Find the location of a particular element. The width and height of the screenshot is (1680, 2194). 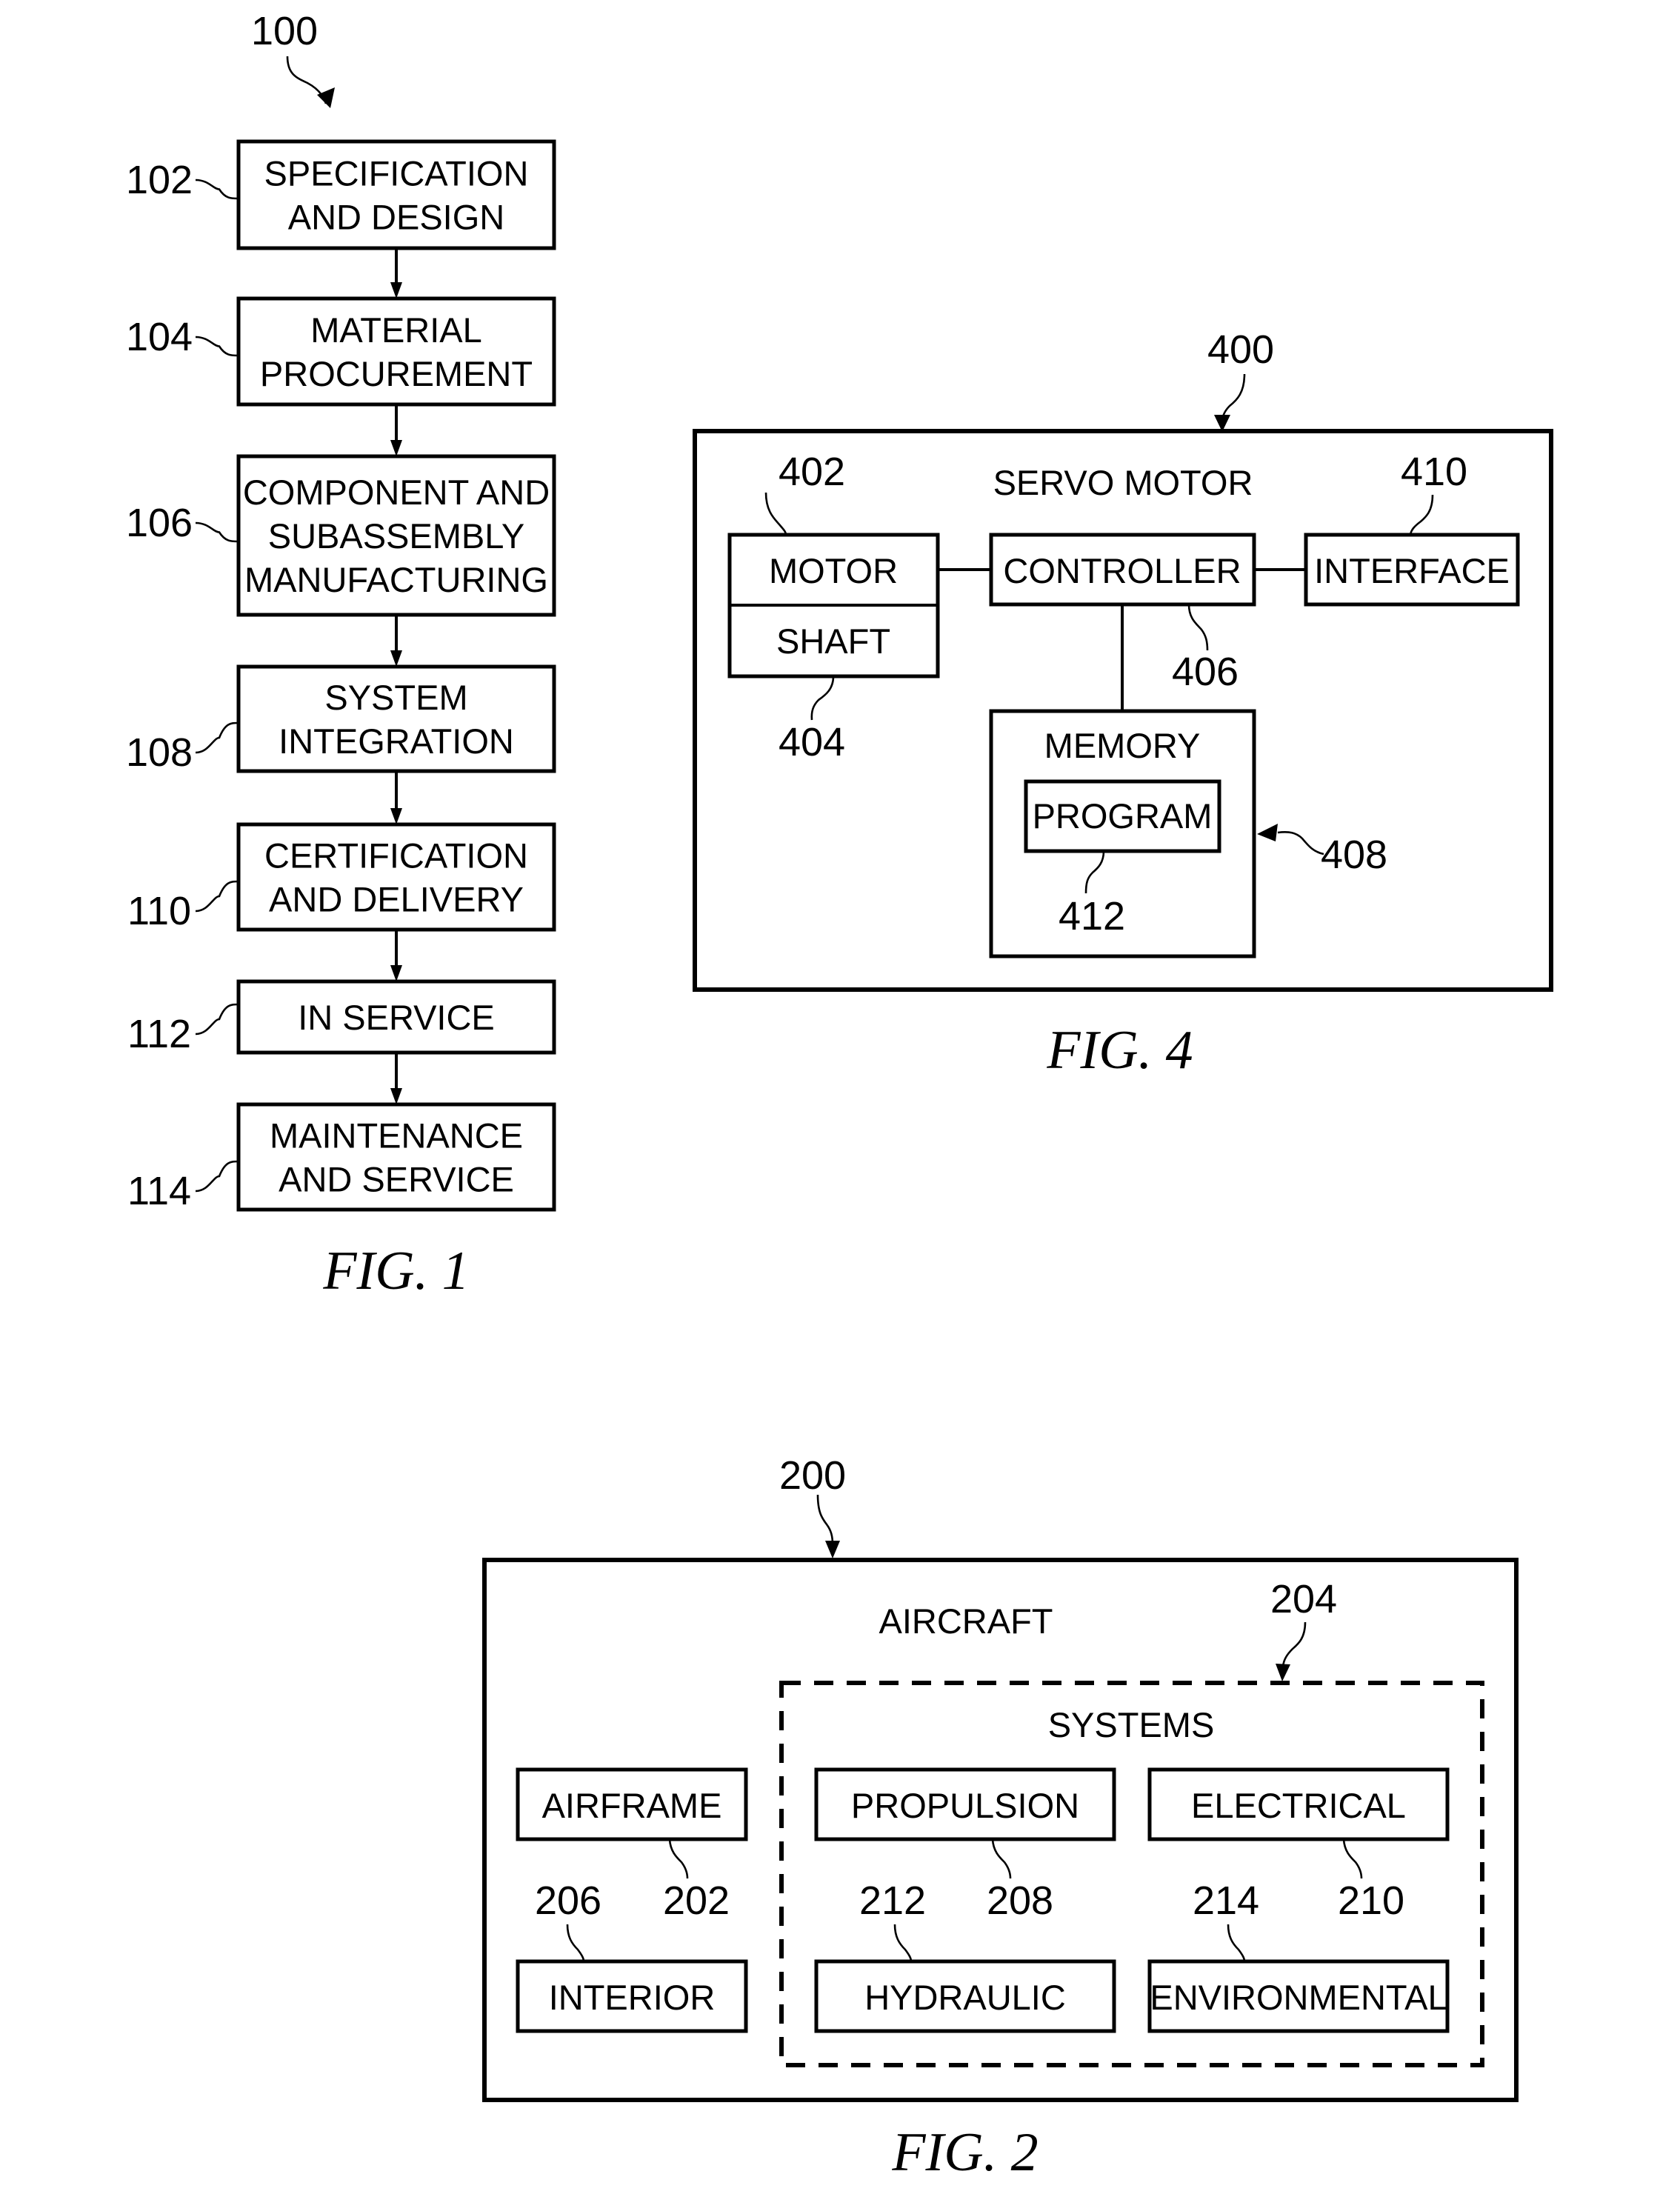

shaft-ref: 404 is located at coordinates (812, 742).